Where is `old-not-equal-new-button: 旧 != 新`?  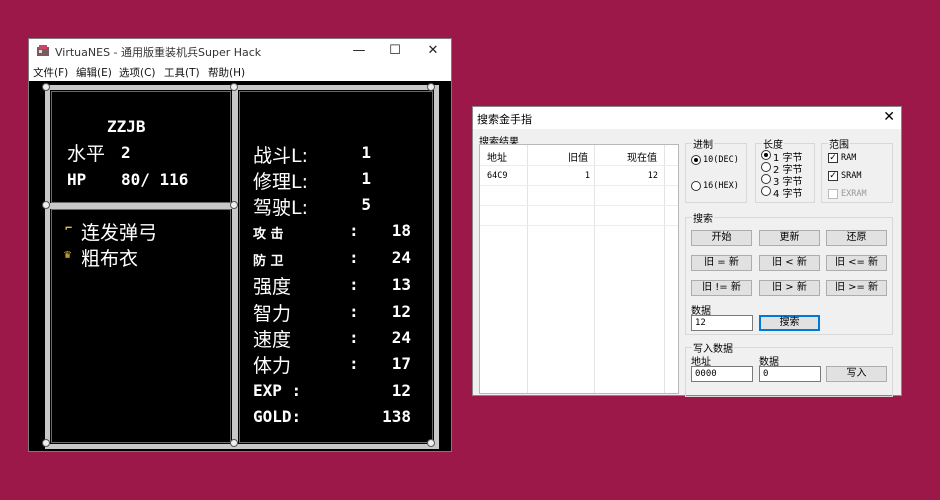
old-not-equal-new-button: 旧 != 新 is located at coordinates (721, 288).